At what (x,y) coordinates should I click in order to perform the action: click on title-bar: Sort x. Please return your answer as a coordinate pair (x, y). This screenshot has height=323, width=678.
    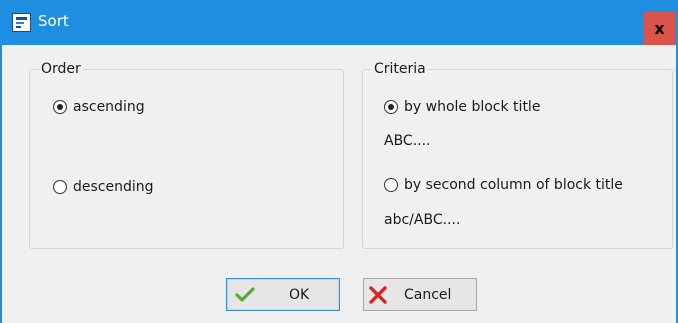
    Looking at the image, I should click on (339, 22).